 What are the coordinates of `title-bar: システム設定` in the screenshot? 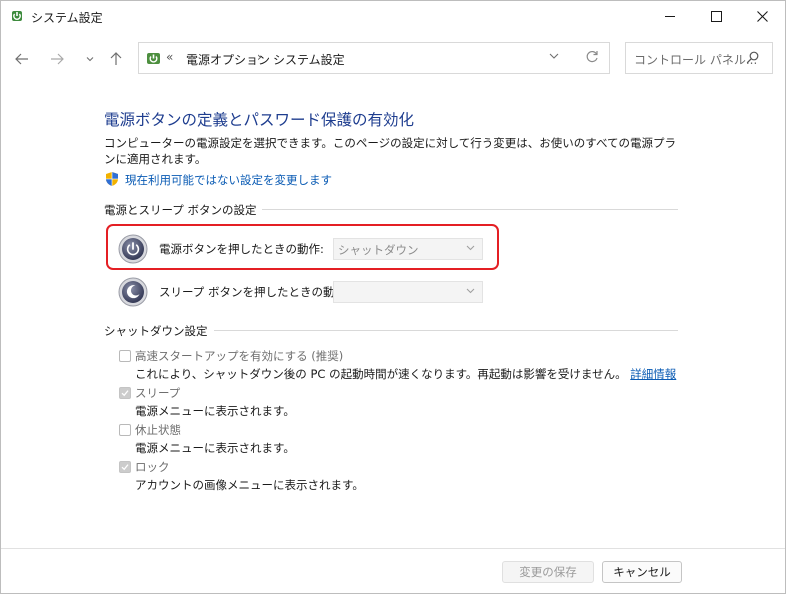 It's located at (393, 17).